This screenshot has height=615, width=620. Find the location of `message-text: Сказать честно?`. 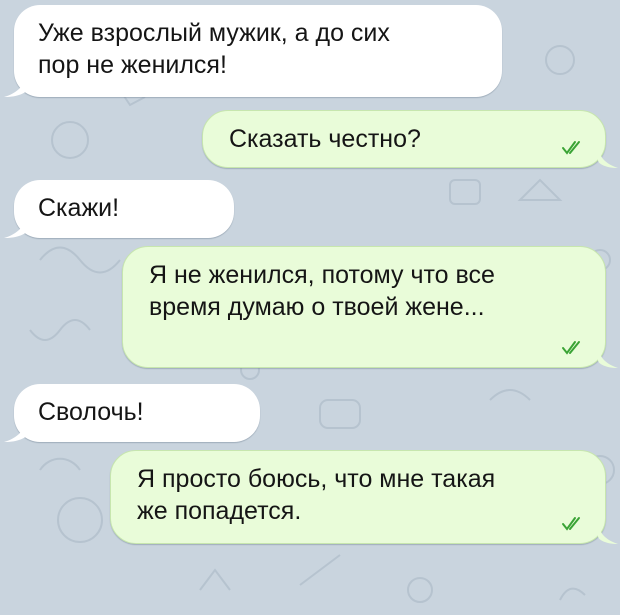

message-text: Сказать честно? is located at coordinates (325, 139).